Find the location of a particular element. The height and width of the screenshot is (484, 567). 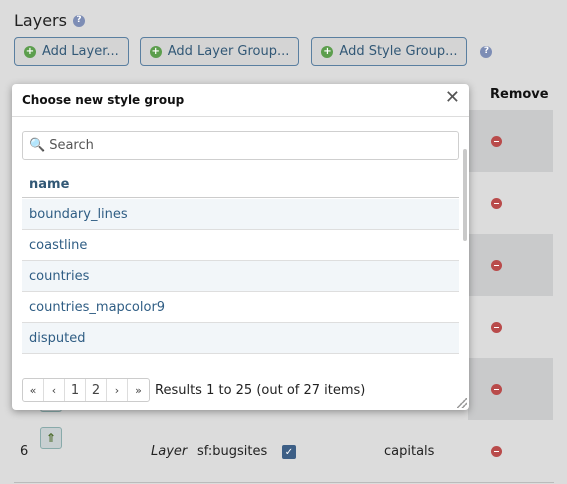

scrollbar is located at coordinates (465, 195).